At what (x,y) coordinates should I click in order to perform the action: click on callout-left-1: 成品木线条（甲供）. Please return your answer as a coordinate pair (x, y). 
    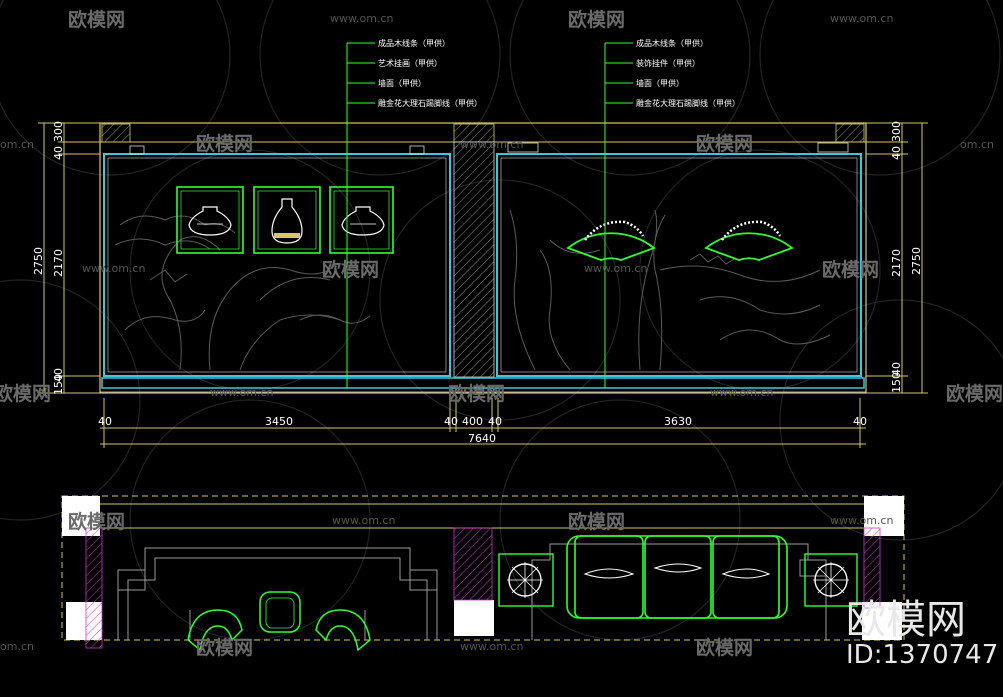
    Looking at the image, I should click on (414, 43).